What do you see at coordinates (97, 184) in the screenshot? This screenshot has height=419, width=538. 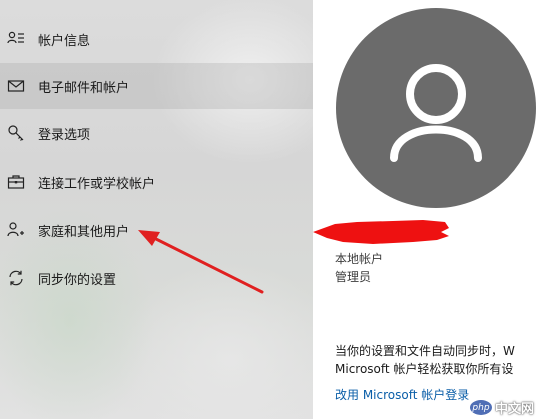 I see `sidebar-item-label: 连接工作或学校帐户` at bounding box center [97, 184].